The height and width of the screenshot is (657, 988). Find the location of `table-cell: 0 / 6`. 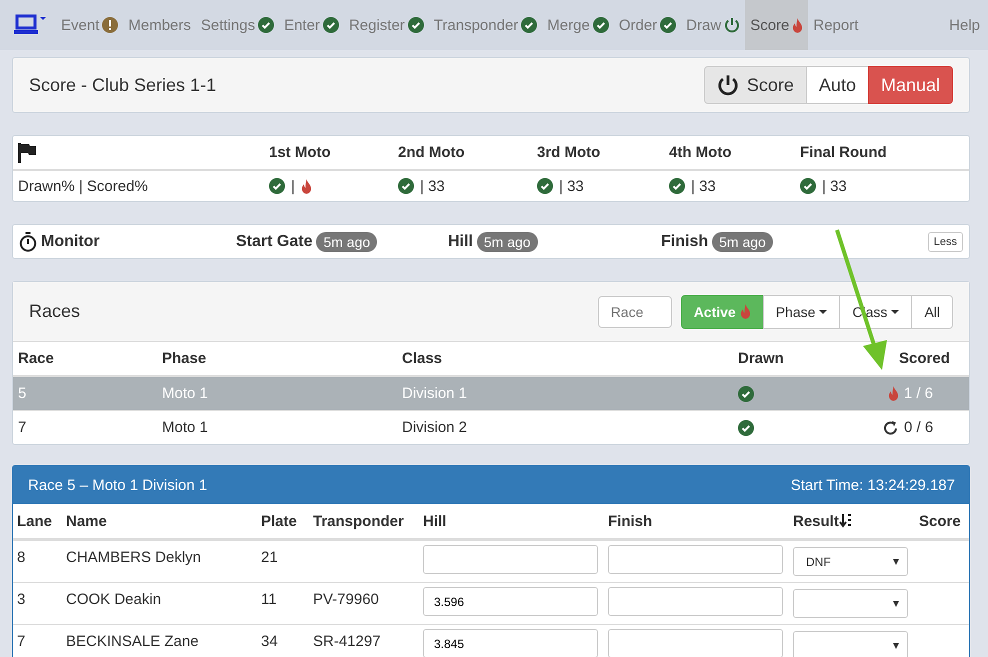

table-cell: 0 / 6 is located at coordinates (919, 427).